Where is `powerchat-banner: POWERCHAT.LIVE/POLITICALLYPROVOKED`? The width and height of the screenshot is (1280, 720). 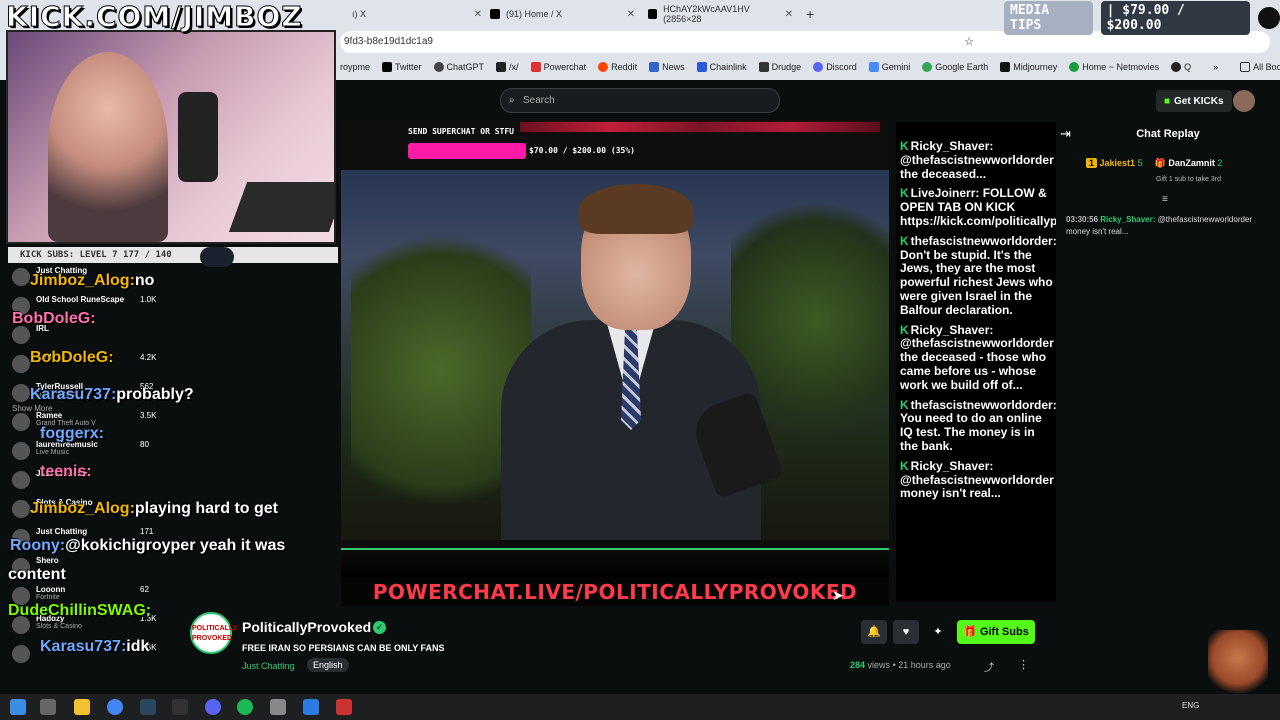 powerchat-banner: POWERCHAT.LIVE/POLITICALLYPROVOKED is located at coordinates (615, 592).